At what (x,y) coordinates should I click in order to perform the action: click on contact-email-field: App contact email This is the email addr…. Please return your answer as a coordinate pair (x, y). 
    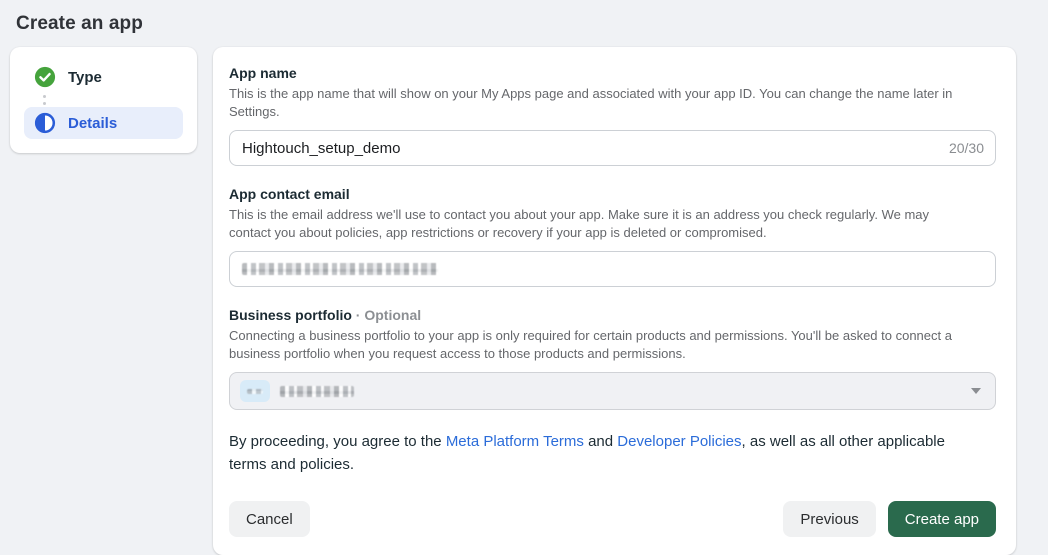
    Looking at the image, I should click on (612, 236).